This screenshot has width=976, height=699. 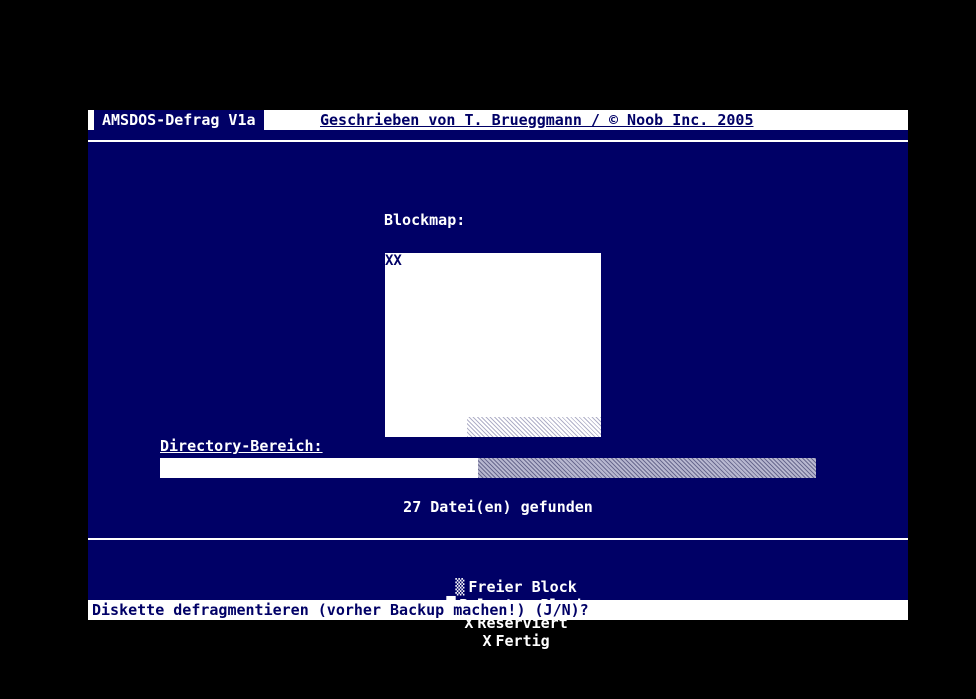 What do you see at coordinates (487, 641) in the screenshot?
I see `done-block-icon: X` at bounding box center [487, 641].